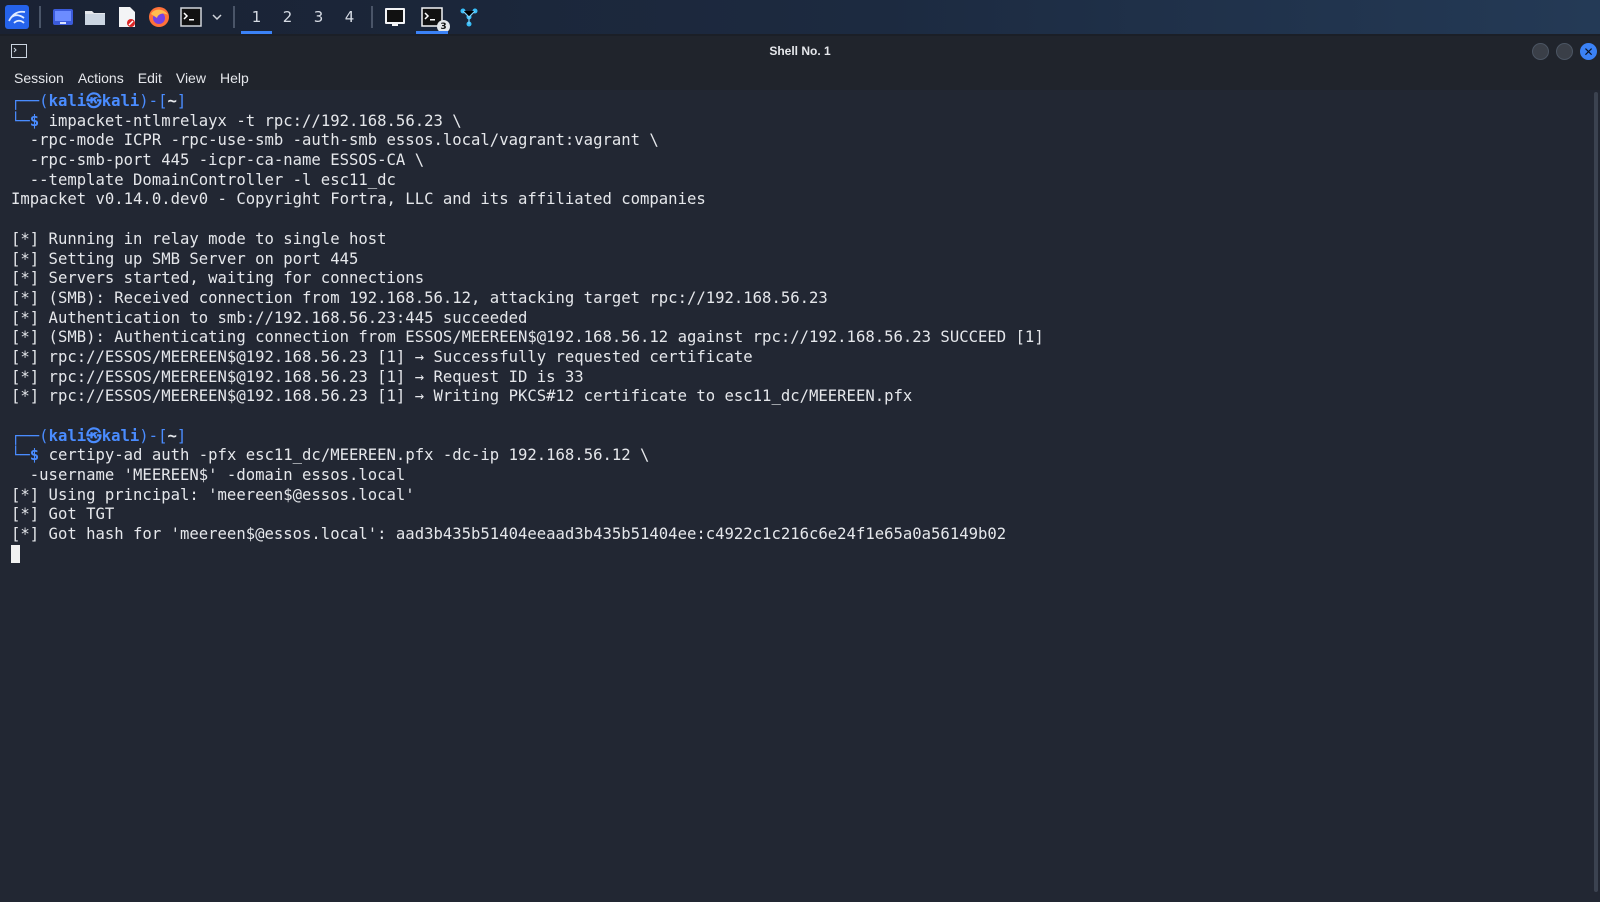 The height and width of the screenshot is (902, 1600). I want to click on scrollbar-thumb, so click(1596, 492).